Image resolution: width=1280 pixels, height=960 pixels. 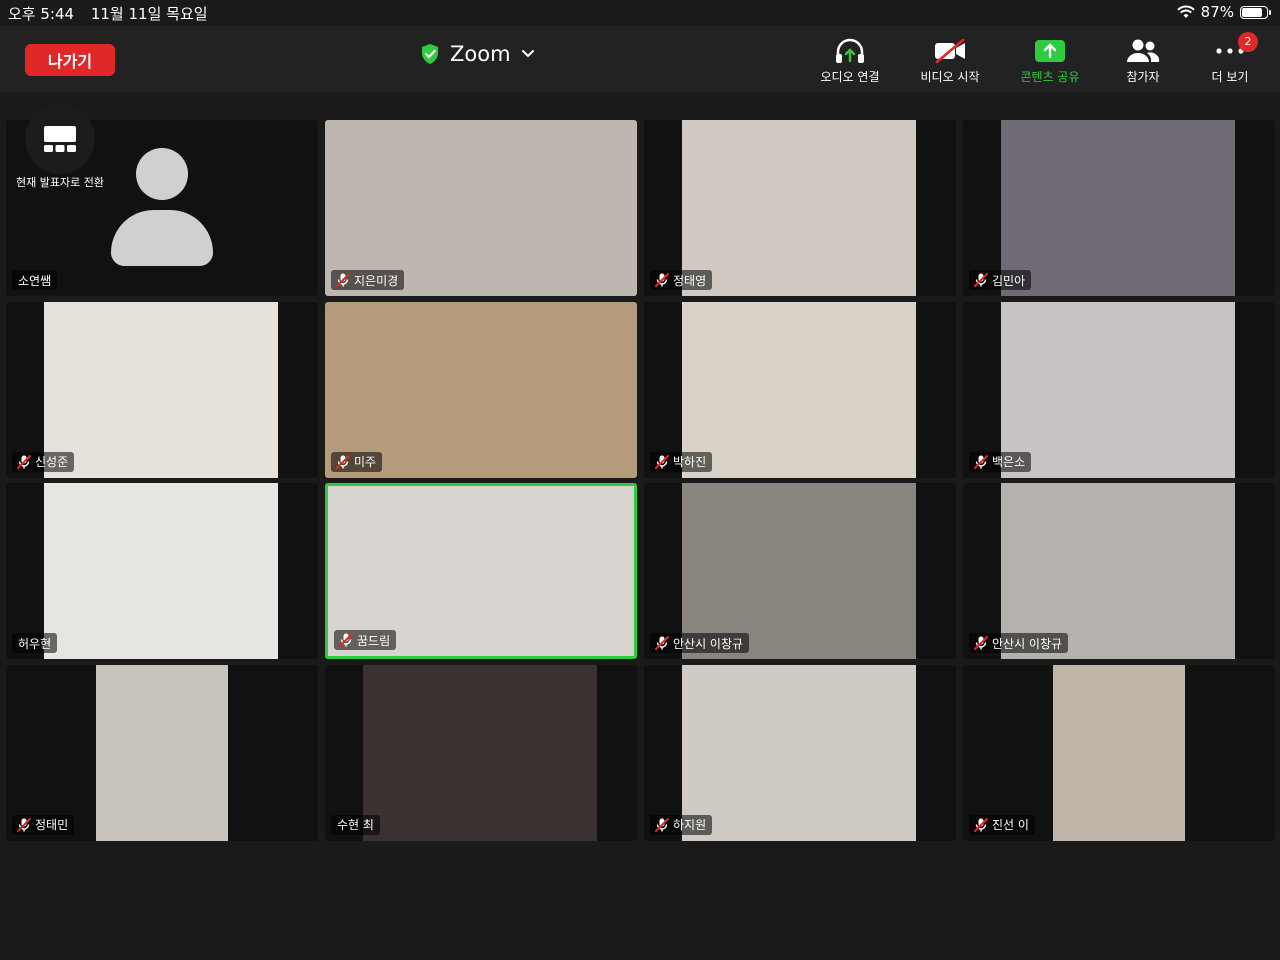 I want to click on start-video-button: 비디오 시작, so click(x=950, y=64).